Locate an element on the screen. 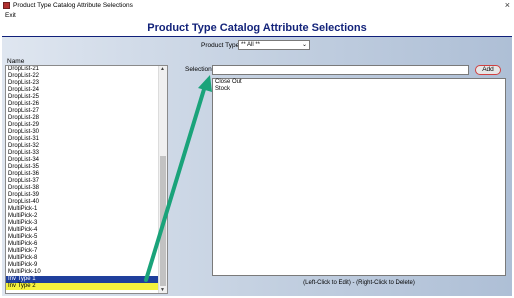  name-list-item: DropList-31 is located at coordinates (83, 139).